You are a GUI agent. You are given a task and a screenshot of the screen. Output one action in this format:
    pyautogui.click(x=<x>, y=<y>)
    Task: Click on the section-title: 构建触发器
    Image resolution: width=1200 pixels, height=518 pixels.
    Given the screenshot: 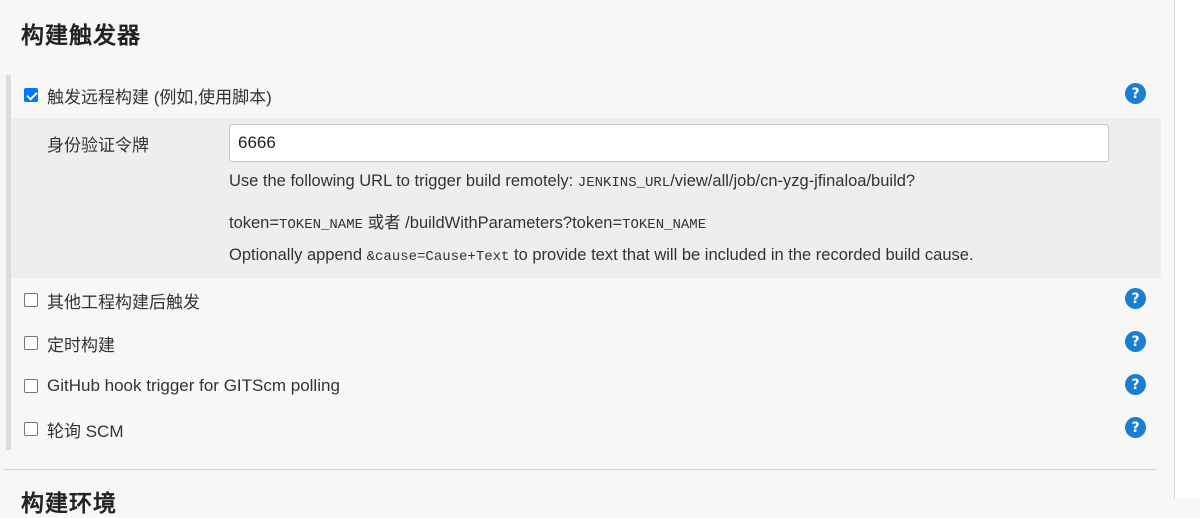 What is the action you would take?
    pyautogui.click(x=81, y=35)
    